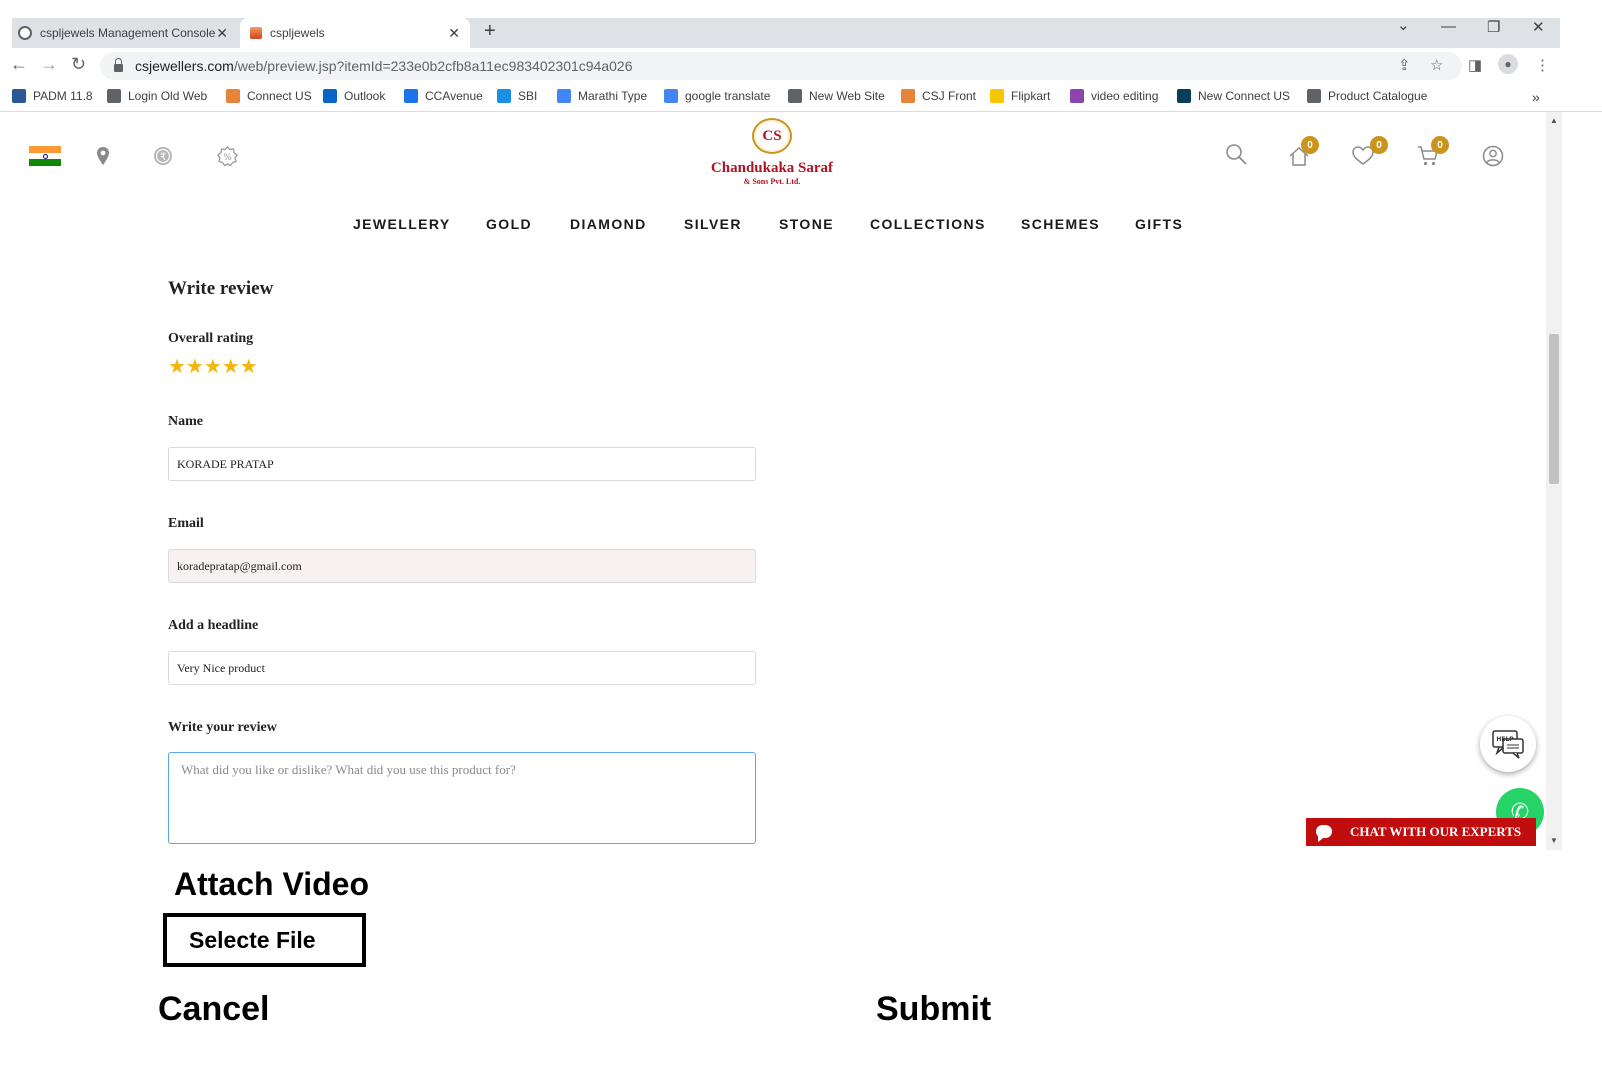 Image resolution: width=1602 pixels, height=1080 pixels. I want to click on bookmark-item: video editing, so click(1114, 96).